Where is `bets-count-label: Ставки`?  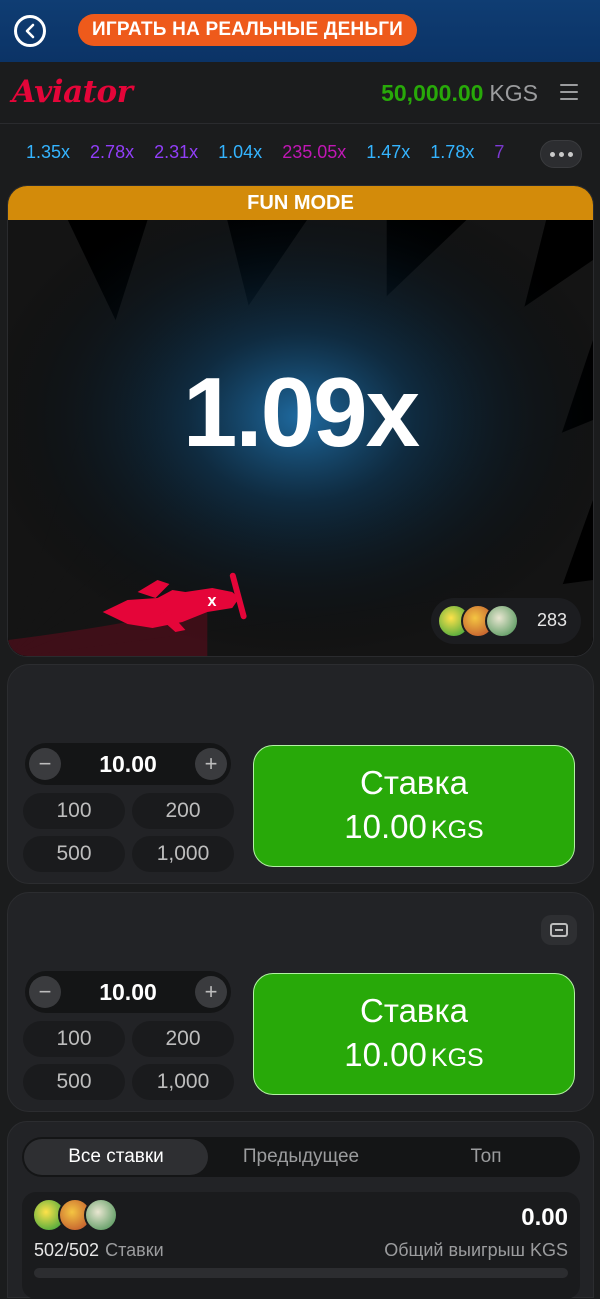
bets-count-label: Ставки is located at coordinates (134, 1250).